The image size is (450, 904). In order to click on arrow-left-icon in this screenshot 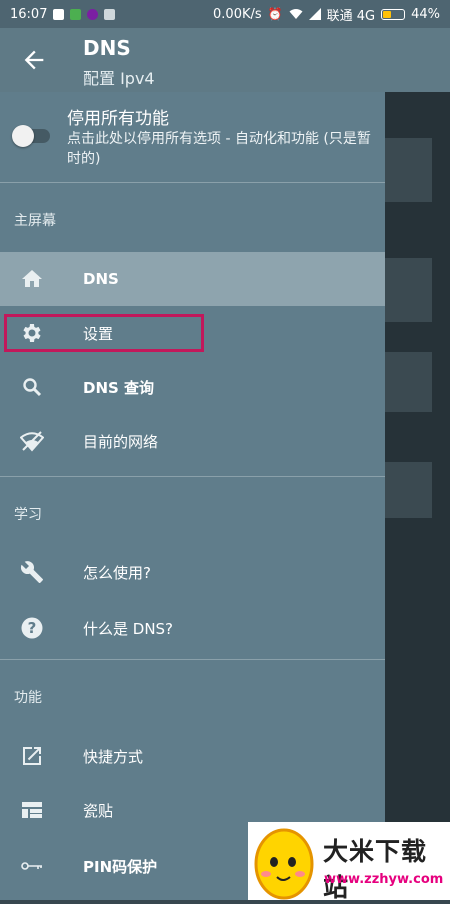, I will do `click(34, 60)`.